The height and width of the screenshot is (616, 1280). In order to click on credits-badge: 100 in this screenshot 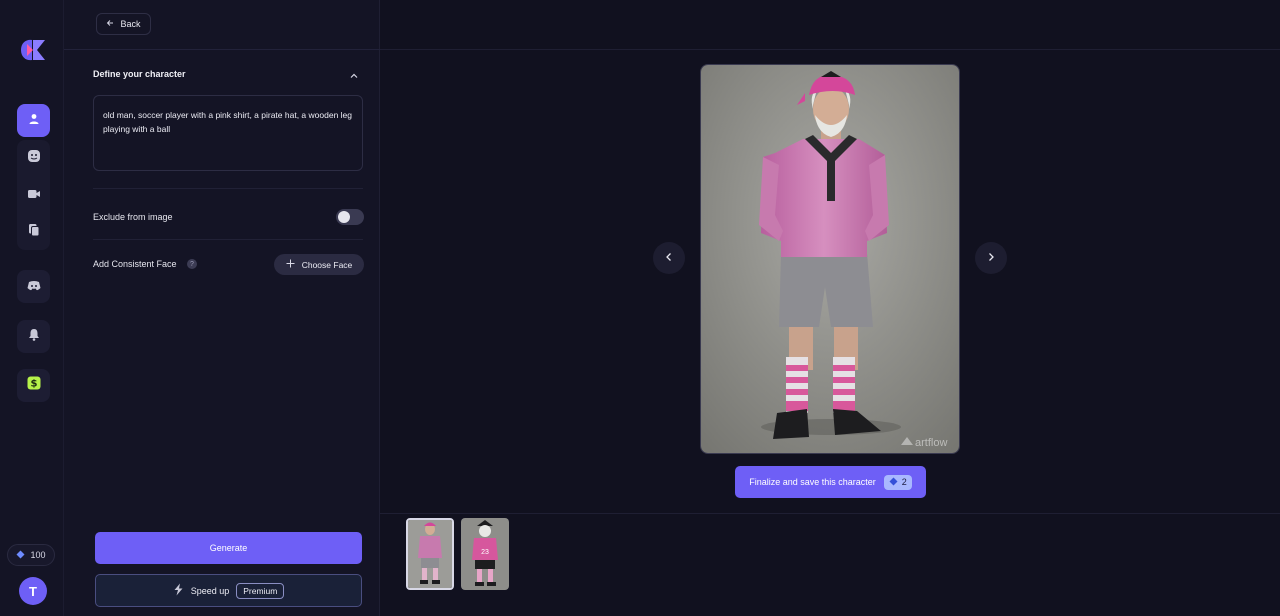, I will do `click(31, 555)`.